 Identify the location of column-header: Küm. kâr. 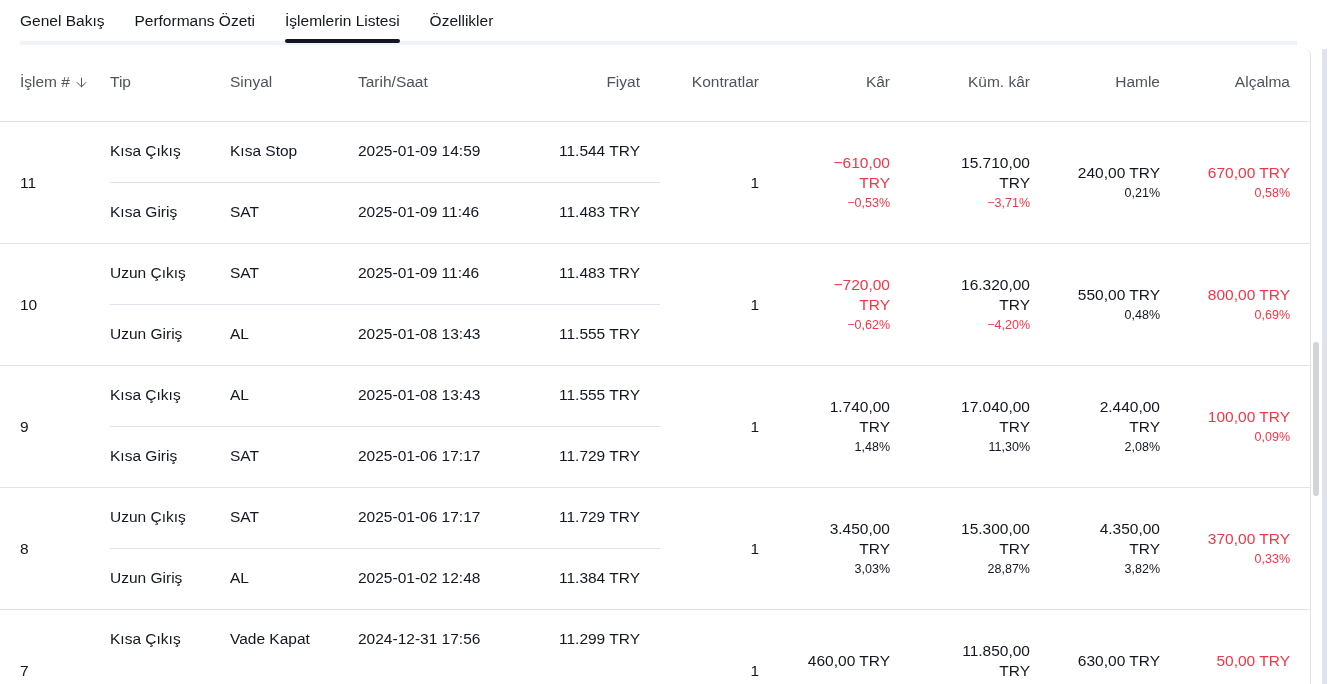
(999, 82).